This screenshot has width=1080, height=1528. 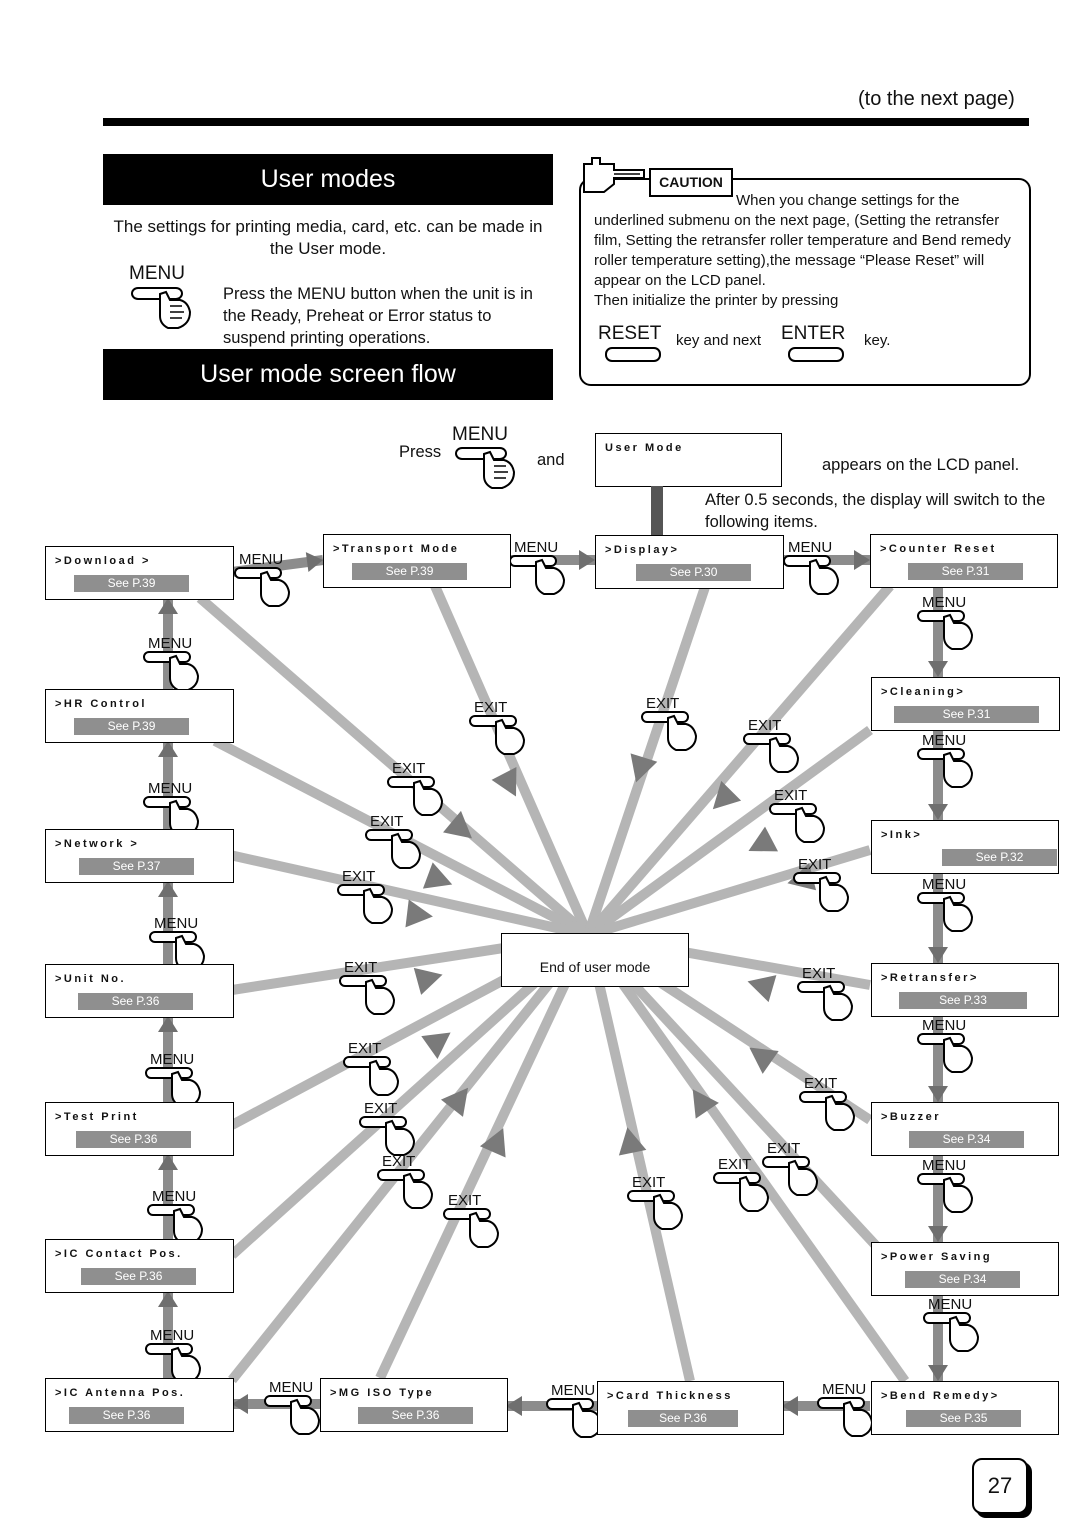 What do you see at coordinates (965, 1129) in the screenshot?
I see `lcd-screen-buzzer: >Buzzer See P.34` at bounding box center [965, 1129].